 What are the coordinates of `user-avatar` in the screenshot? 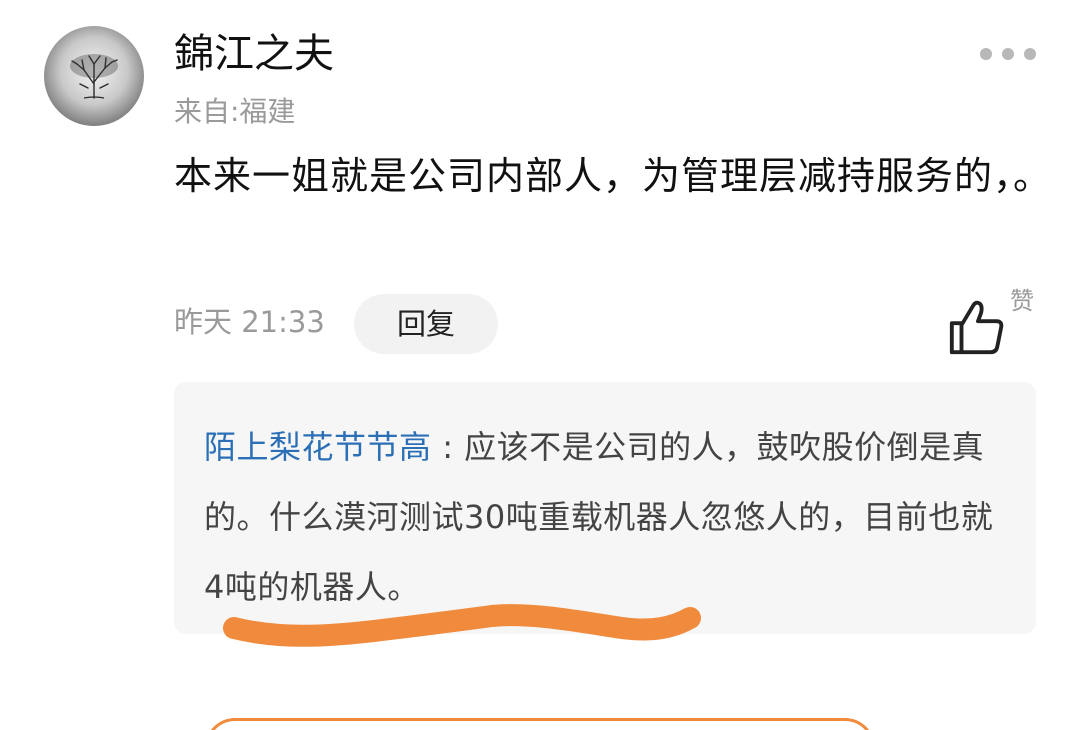 It's located at (94, 76).